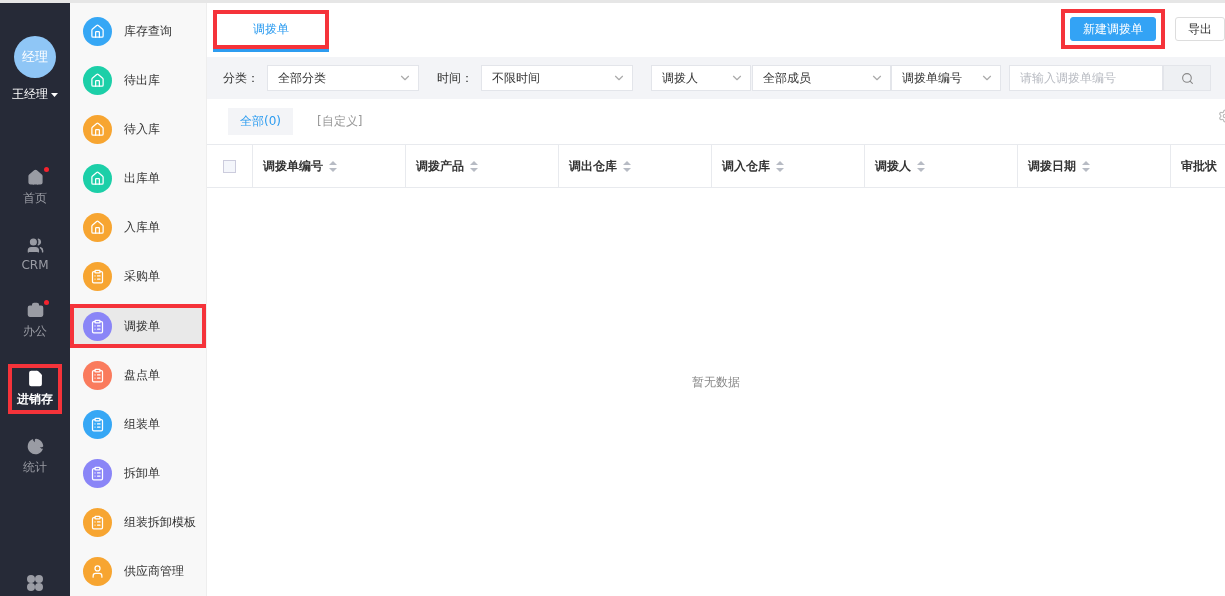 The height and width of the screenshot is (596, 1225). Describe the element at coordinates (142, 179) in the screenshot. I see `submenu-label: 出库单` at that location.